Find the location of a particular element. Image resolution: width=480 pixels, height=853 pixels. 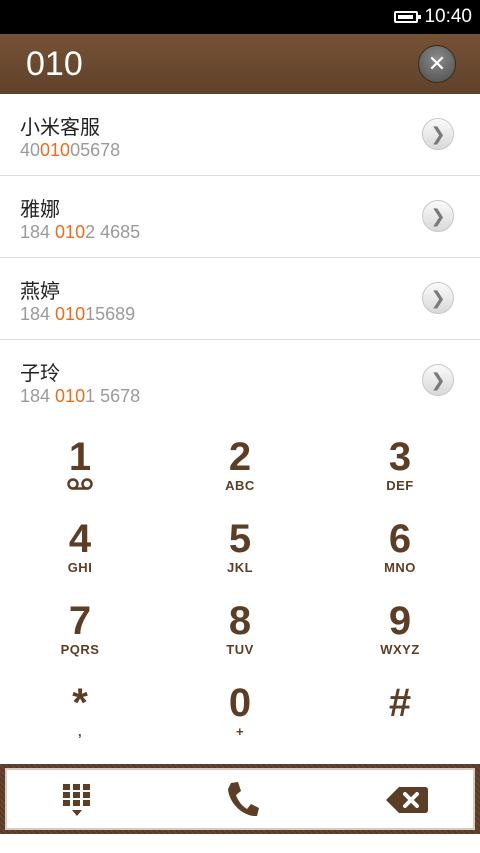

action-bar-inner is located at coordinates (240, 799).